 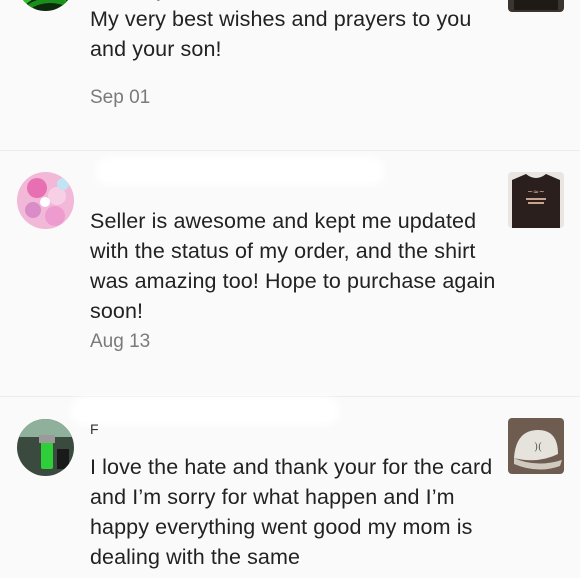 I want to click on item-thumbnail: ~≈~, so click(x=536, y=200).